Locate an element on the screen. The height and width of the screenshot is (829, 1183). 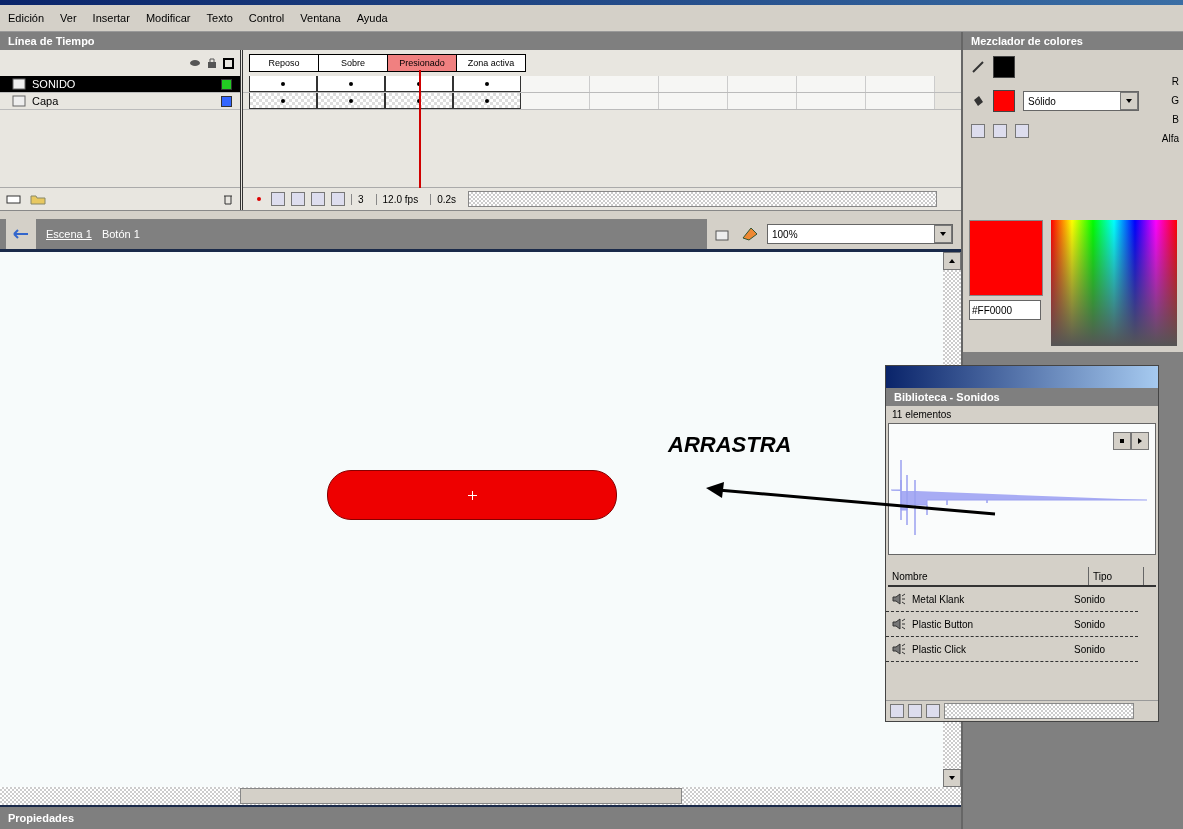
channel-label: Alfa is located at coordinates (1170, 138).